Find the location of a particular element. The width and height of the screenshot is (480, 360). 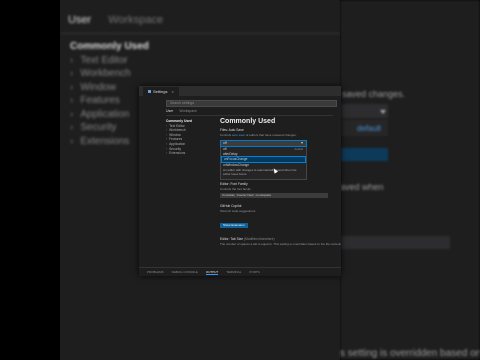

panel-tab-output: OUTPUT is located at coordinates (212, 272).